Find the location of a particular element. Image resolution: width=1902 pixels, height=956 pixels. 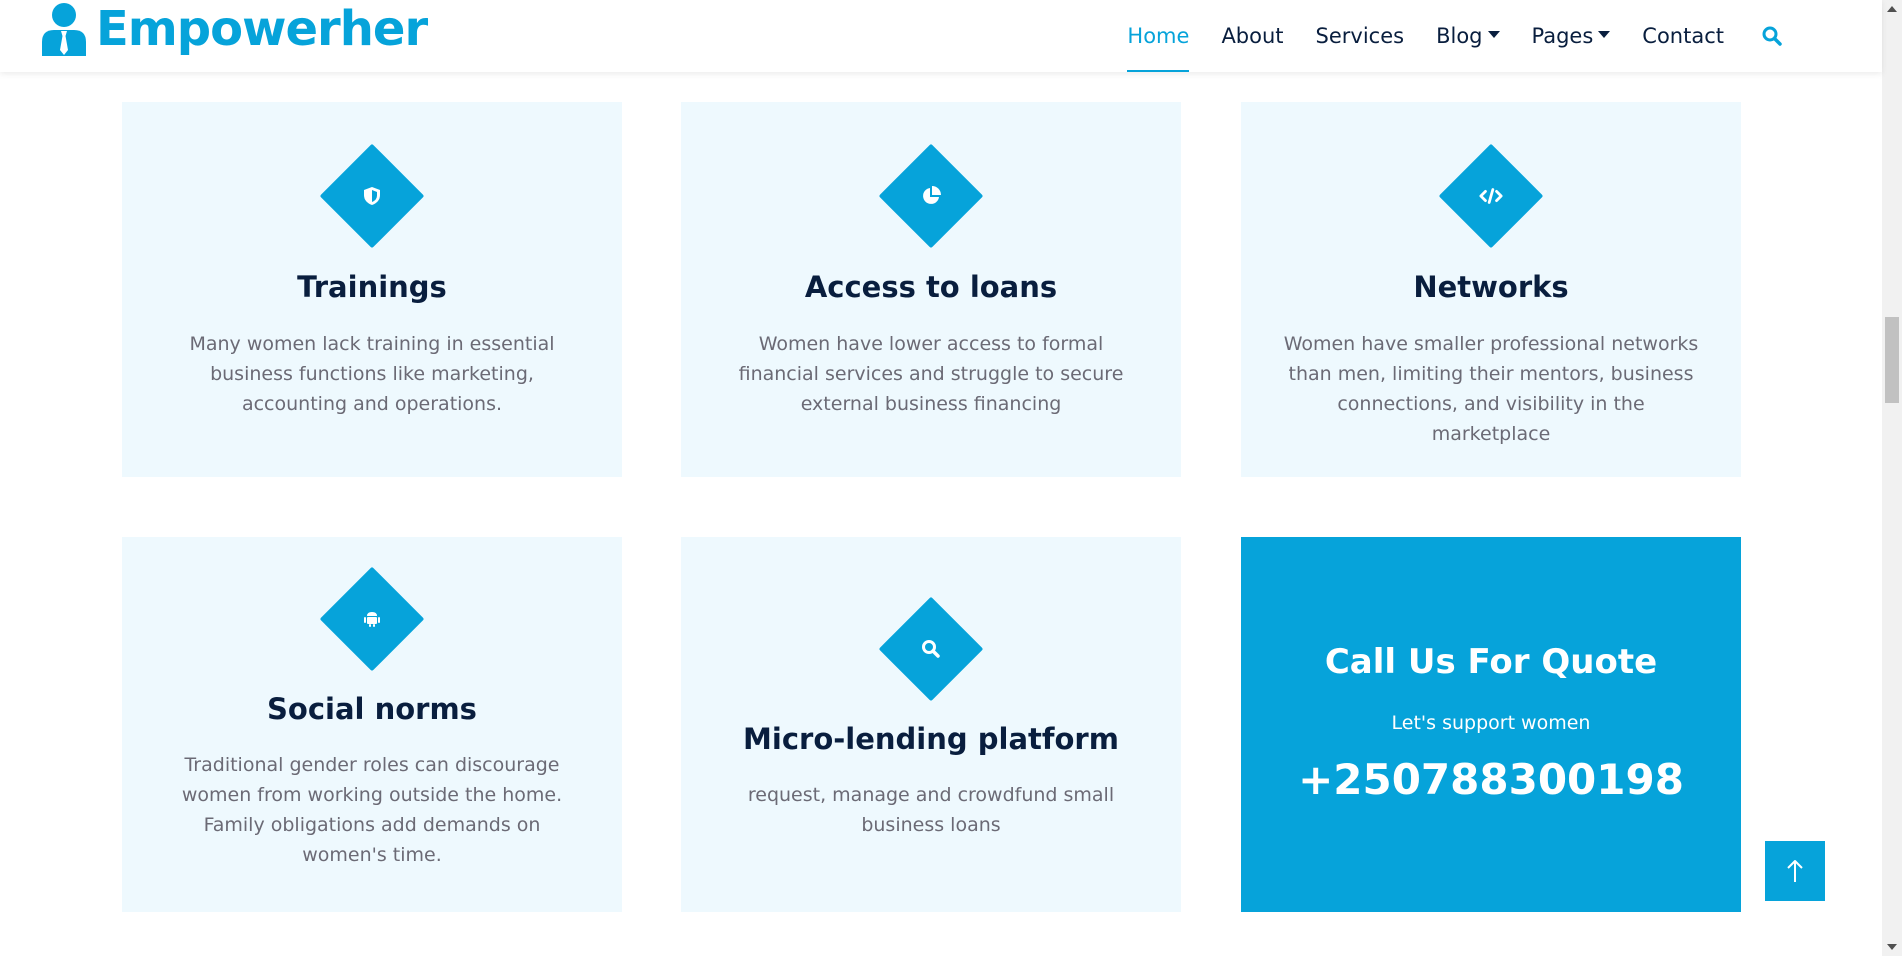

nav-pages-label: Pages is located at coordinates (1562, 36).